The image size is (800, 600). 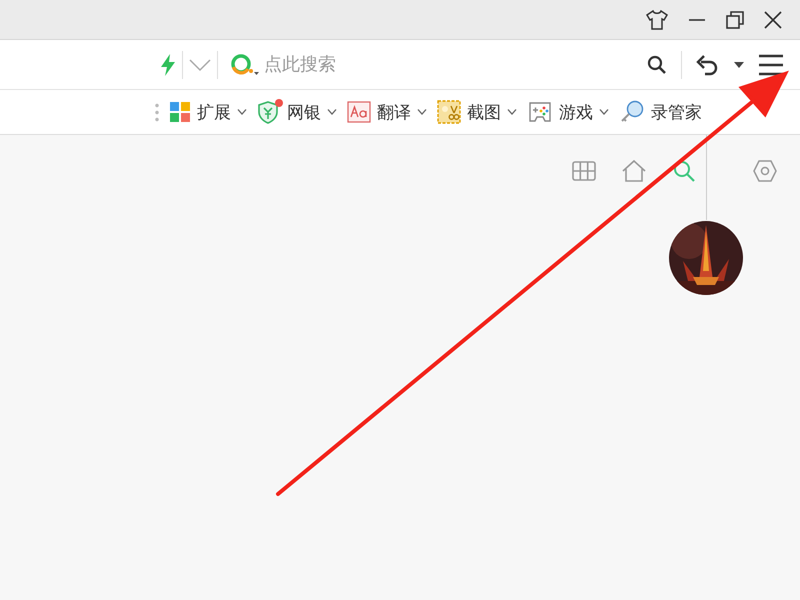 I want to click on shield-icon, so click(x=269, y=112).